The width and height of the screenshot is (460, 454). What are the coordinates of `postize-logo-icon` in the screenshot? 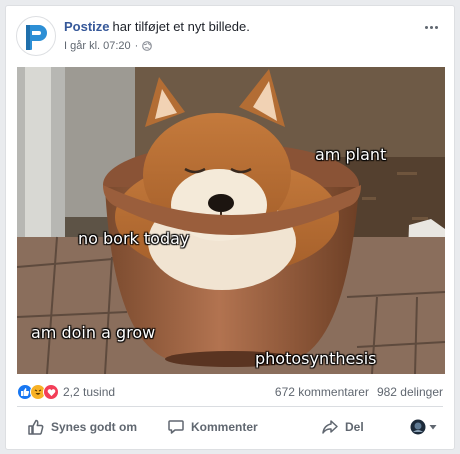 It's located at (36, 37).